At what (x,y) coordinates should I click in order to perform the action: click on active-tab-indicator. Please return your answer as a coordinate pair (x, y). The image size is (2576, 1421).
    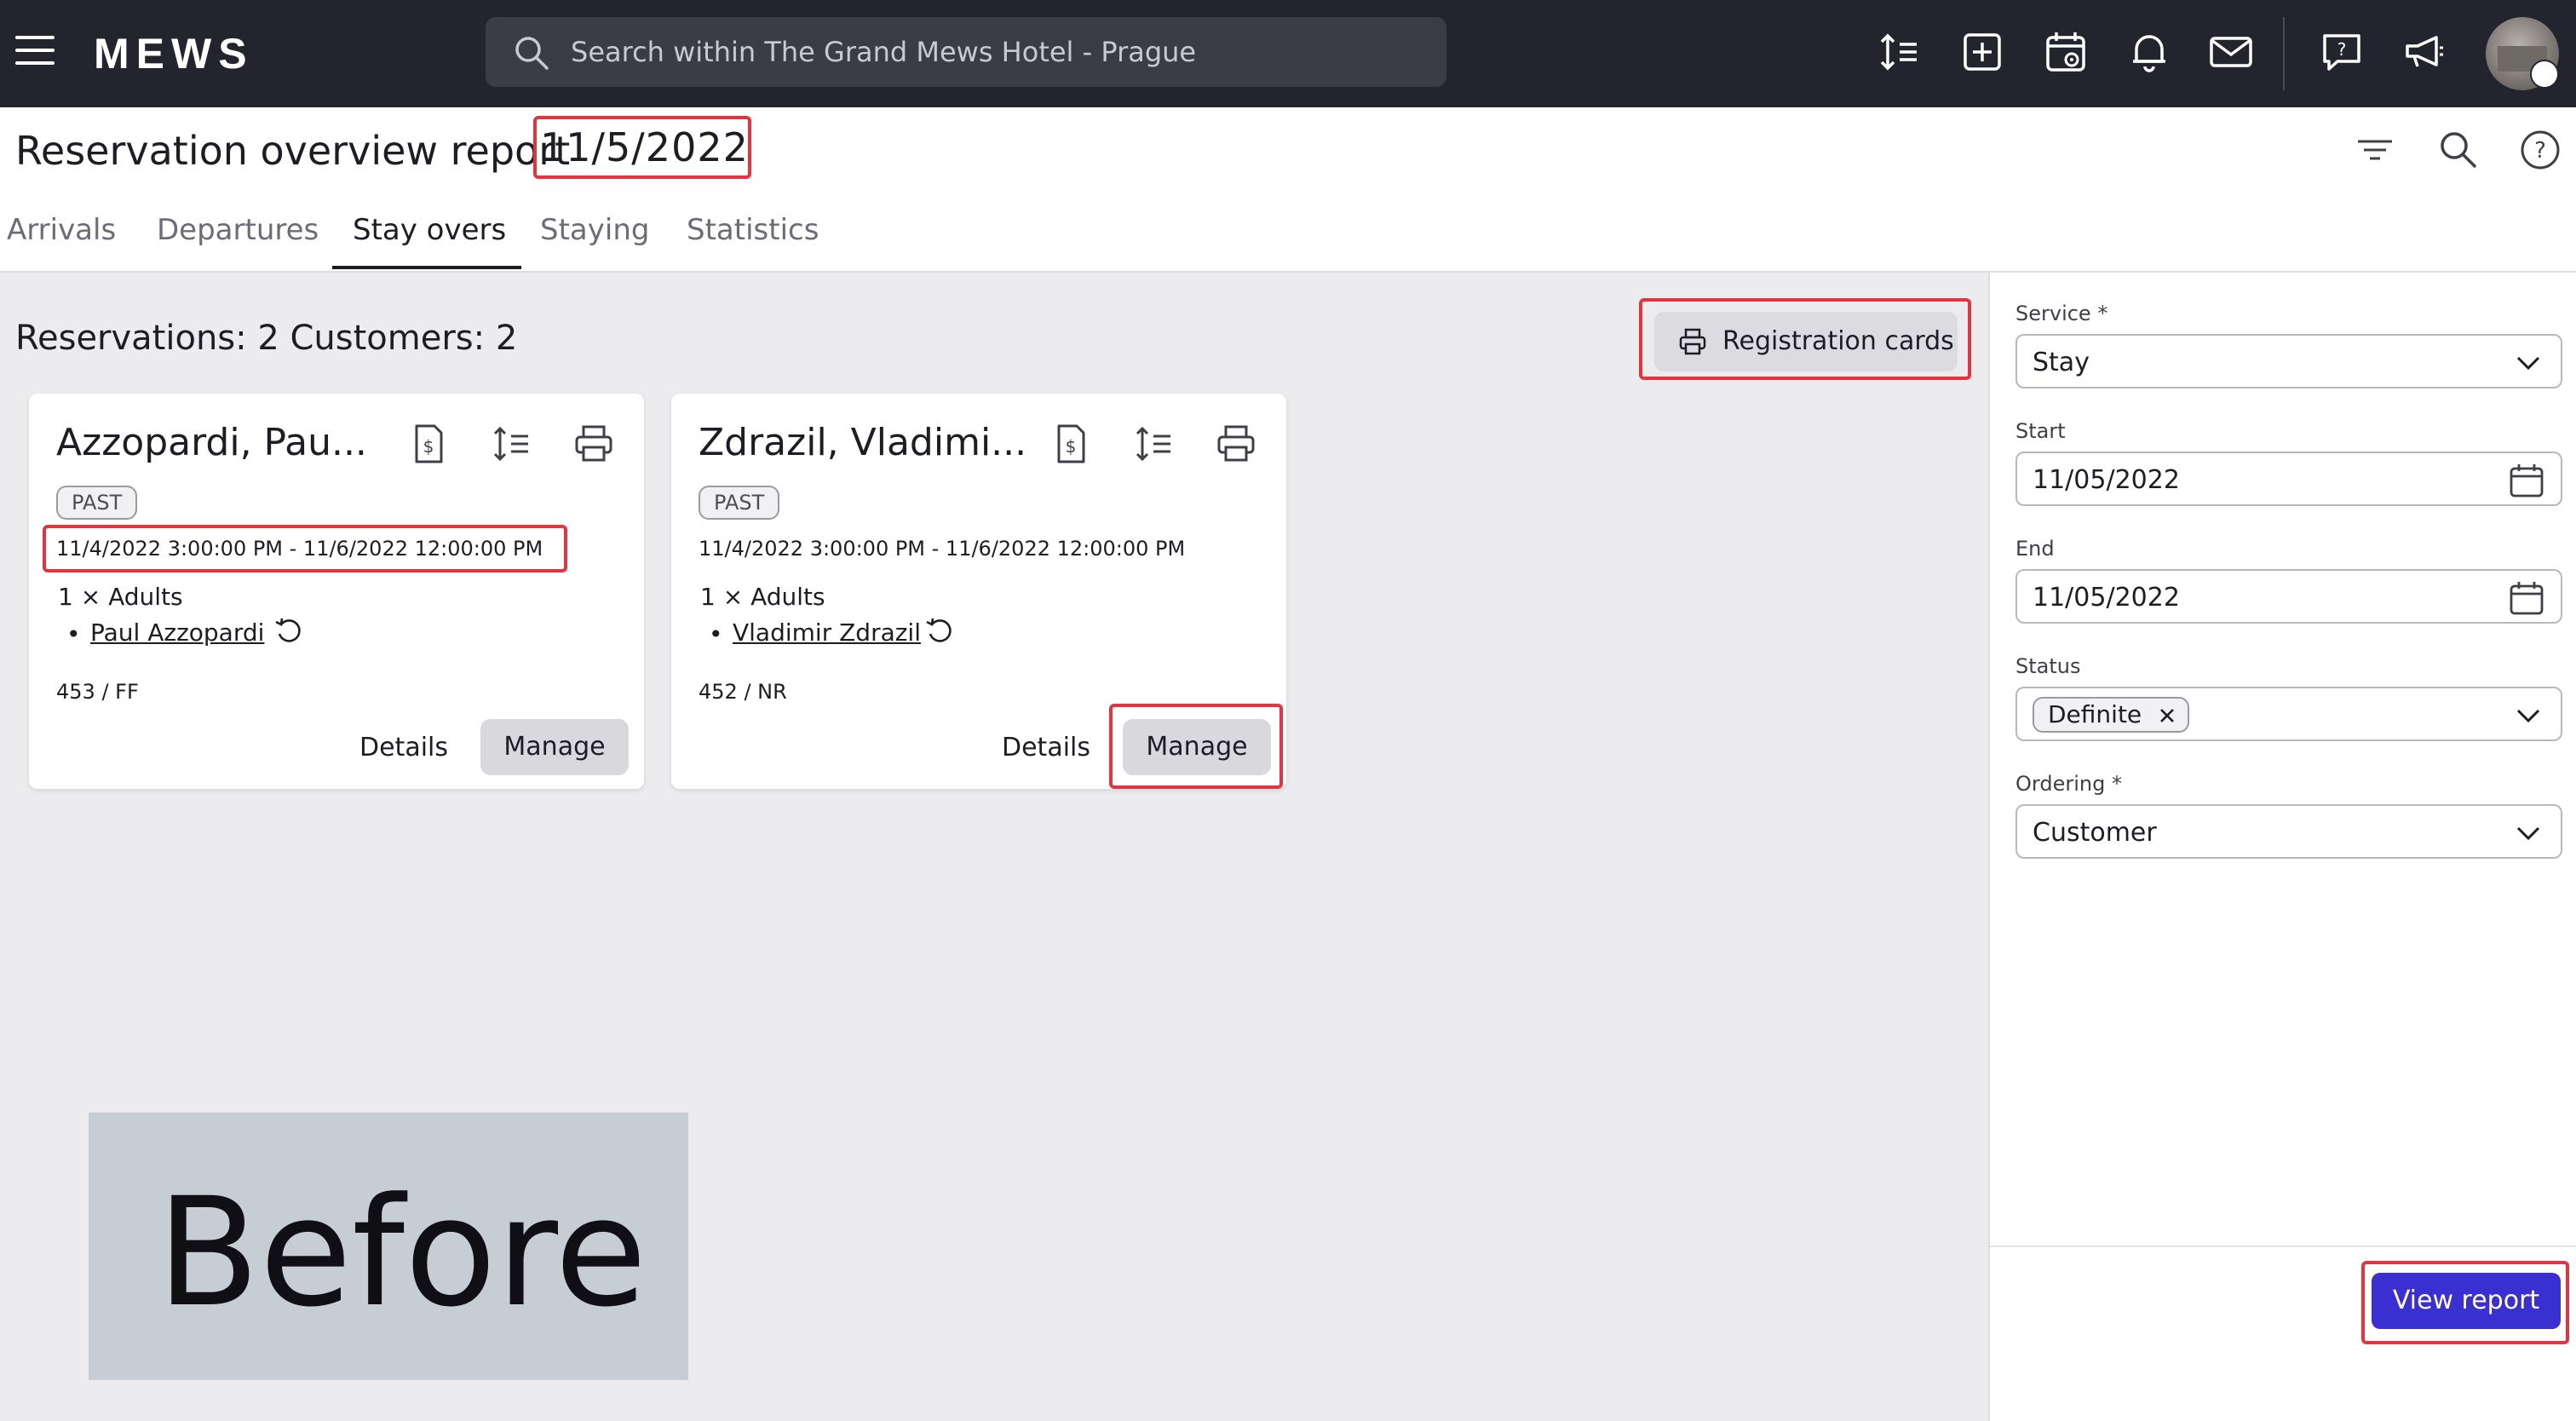
    Looking at the image, I should click on (427, 267).